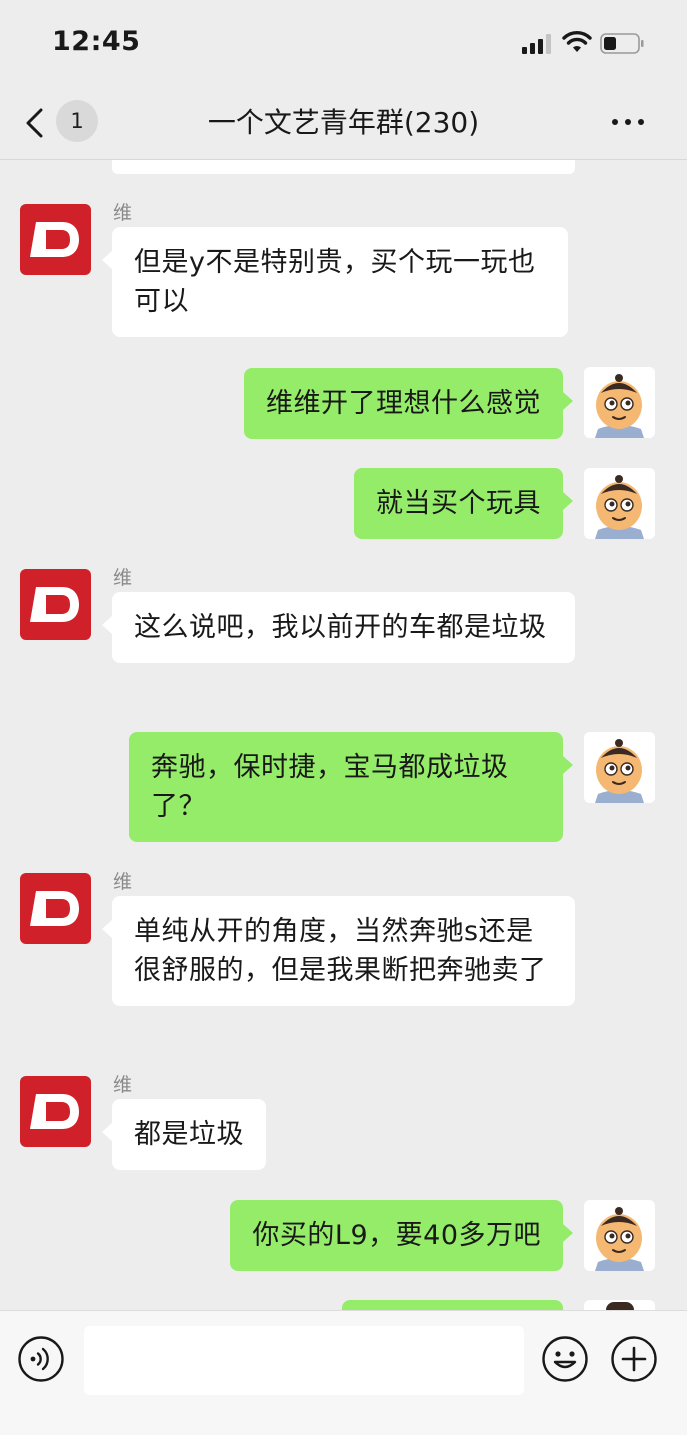 The height and width of the screenshot is (1435, 687). I want to click on message-bubble-incoming: 都是垃圾, so click(184, 1134).